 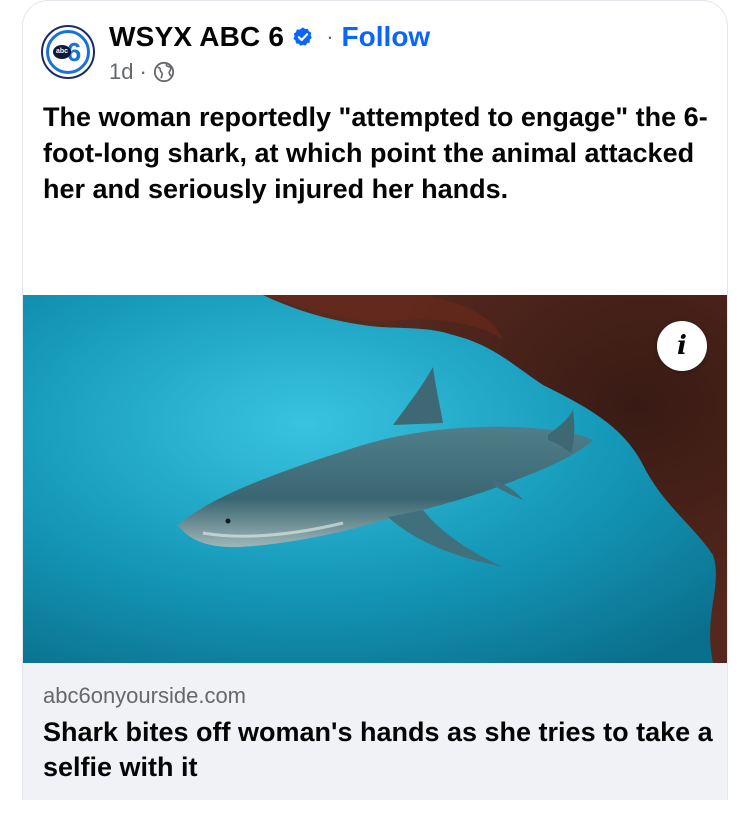 I want to click on name-row: WSYX ABC 6 · Follow, so click(x=269, y=37).